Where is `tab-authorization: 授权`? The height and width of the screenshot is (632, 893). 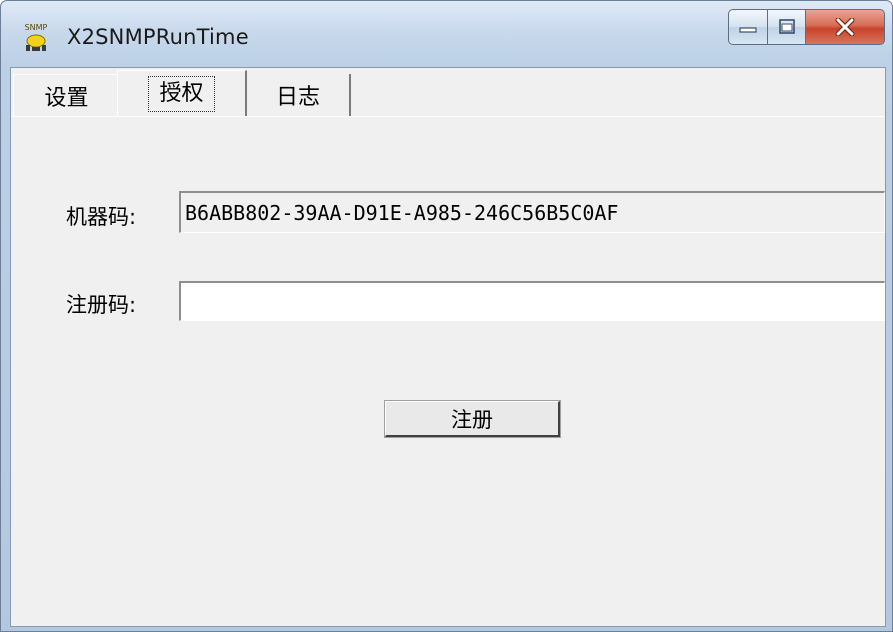 tab-authorization: 授权 is located at coordinates (182, 93).